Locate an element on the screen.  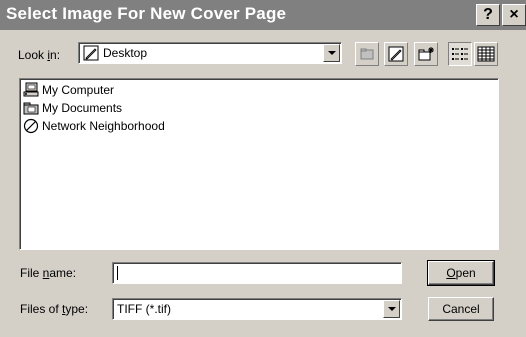
text-caret is located at coordinates (117, 273).